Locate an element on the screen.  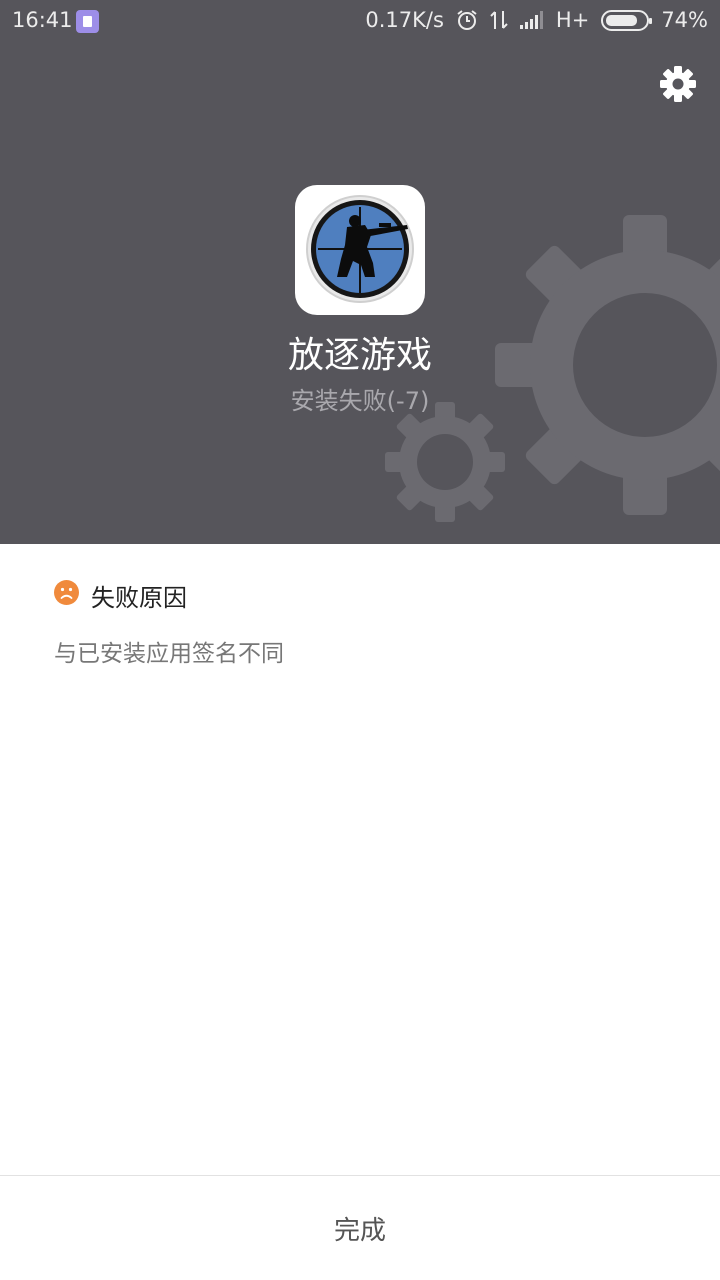
settings-button is located at coordinates (678, 84).